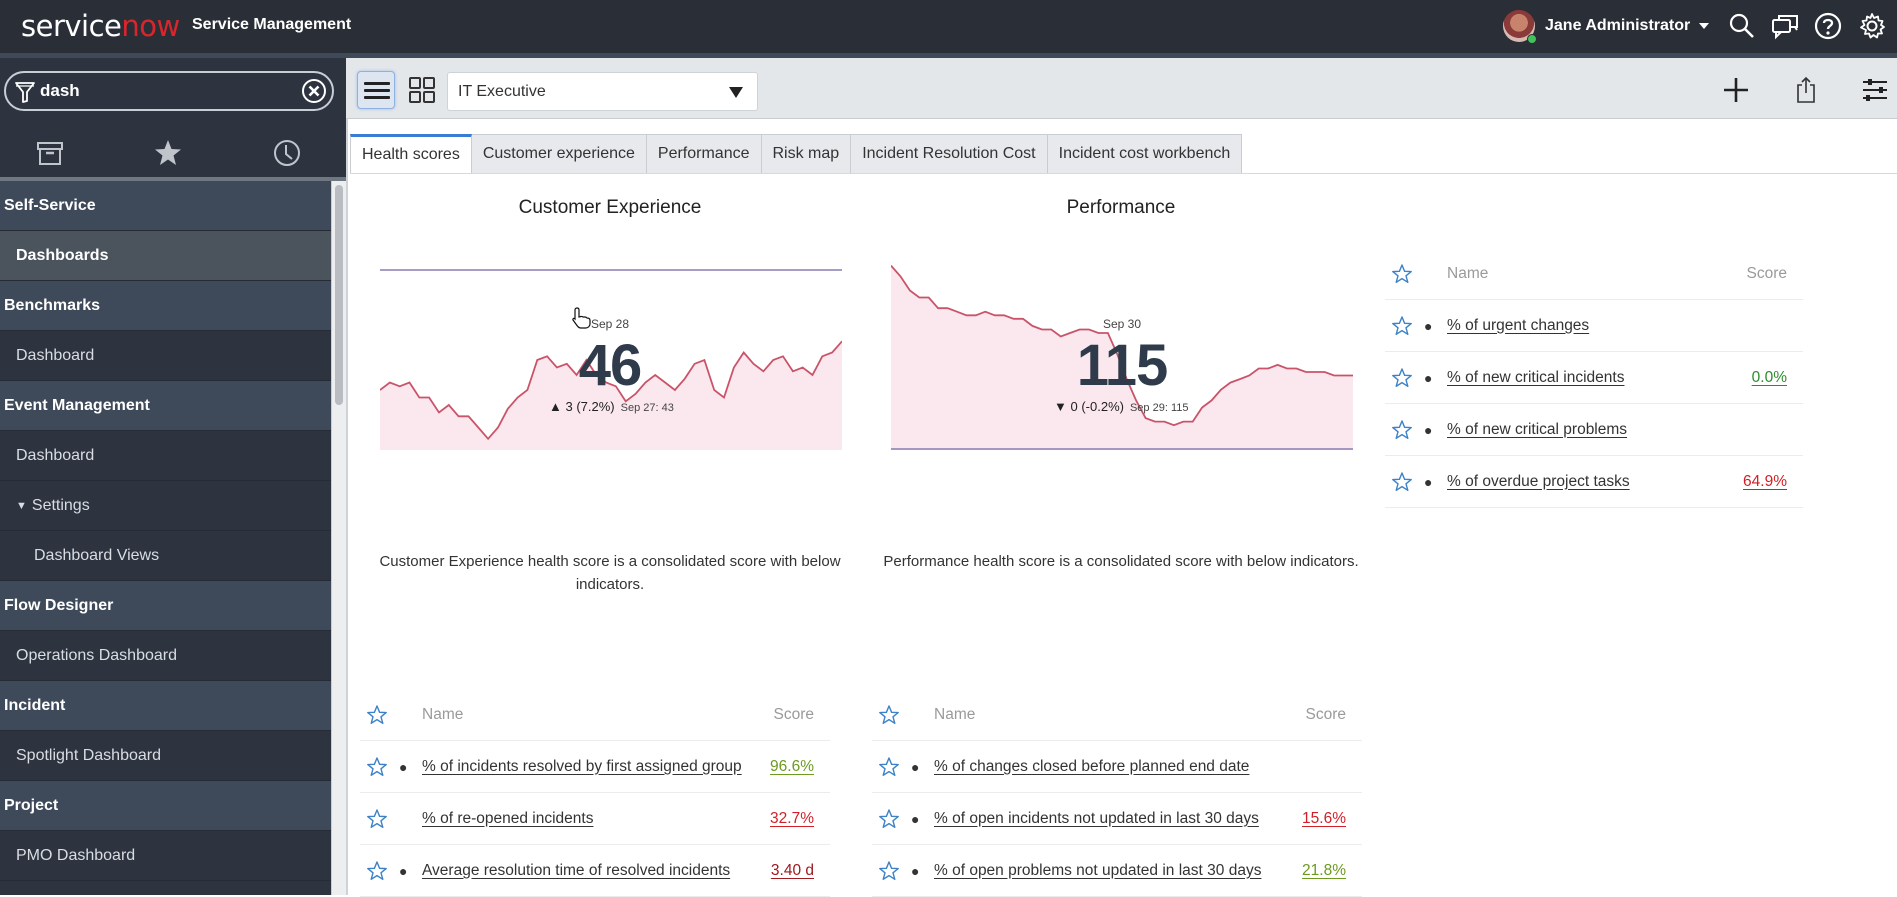 Image resolution: width=1897 pixels, height=897 pixels. I want to click on indicator-link: % of new critical problems, so click(1537, 430).